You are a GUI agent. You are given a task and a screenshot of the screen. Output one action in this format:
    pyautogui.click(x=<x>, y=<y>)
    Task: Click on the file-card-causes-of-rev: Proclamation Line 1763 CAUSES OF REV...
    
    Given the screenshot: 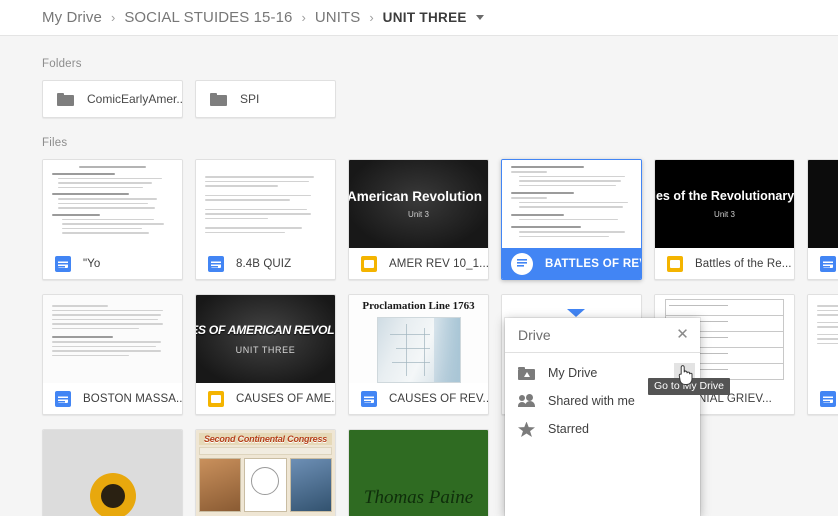 What is the action you would take?
    pyautogui.click(x=418, y=354)
    